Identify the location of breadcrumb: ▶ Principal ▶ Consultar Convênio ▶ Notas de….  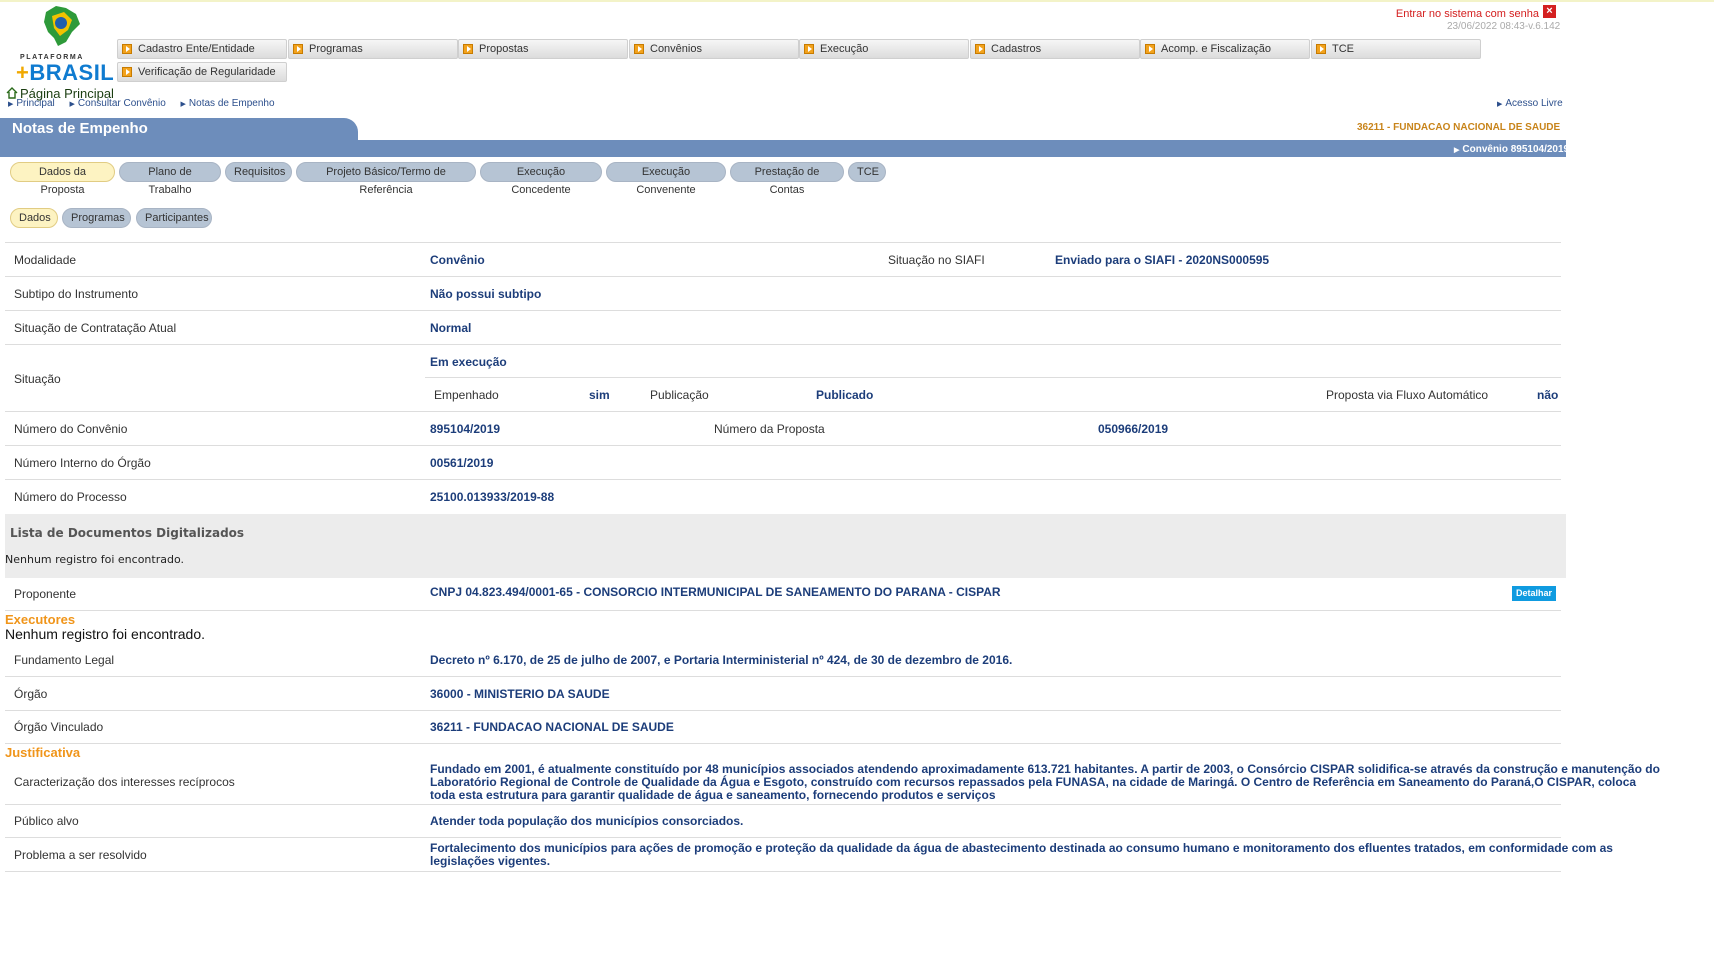
(147, 103).